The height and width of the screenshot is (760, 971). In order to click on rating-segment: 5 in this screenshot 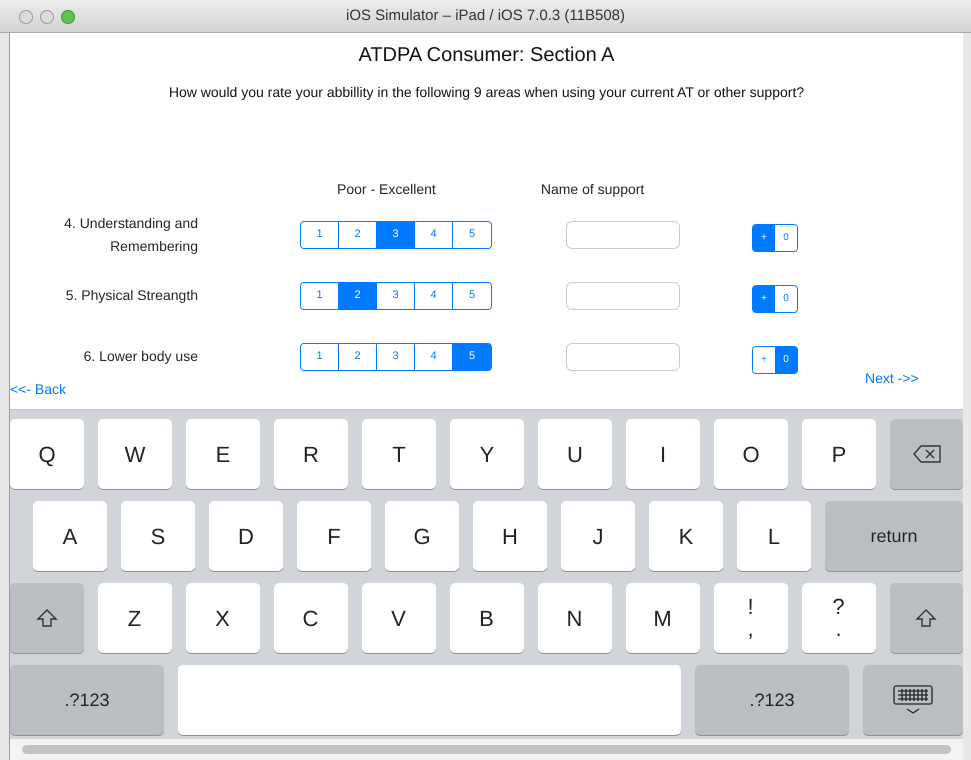, I will do `click(472, 357)`.